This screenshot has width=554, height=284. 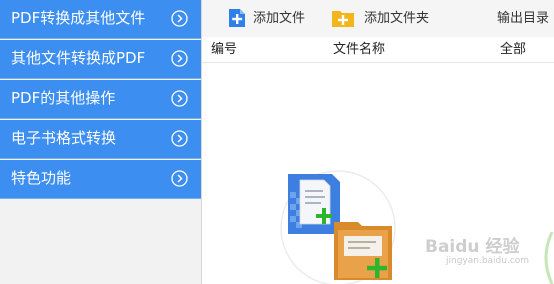 I want to click on file-table-header: 编号 文件名称 全部, so click(x=378, y=50).